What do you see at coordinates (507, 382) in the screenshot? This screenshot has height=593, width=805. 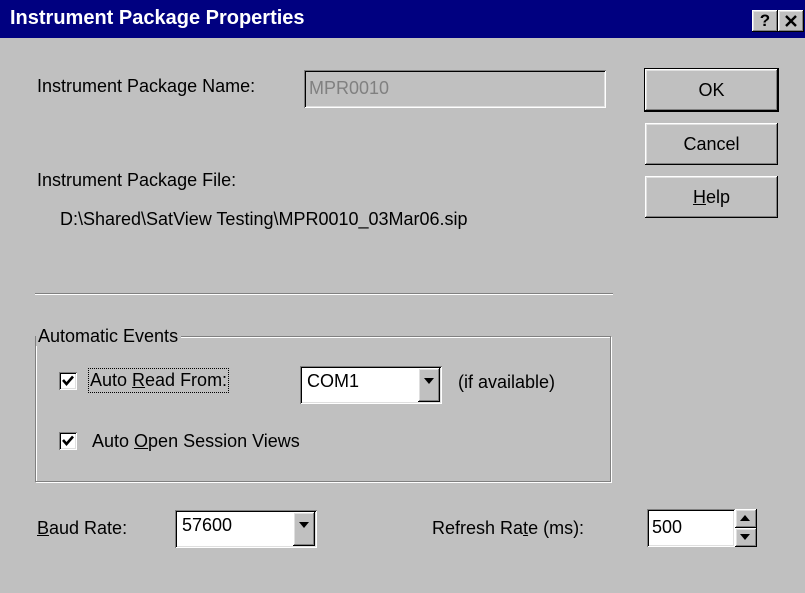 I see `if-available-note: (if available)` at bounding box center [507, 382].